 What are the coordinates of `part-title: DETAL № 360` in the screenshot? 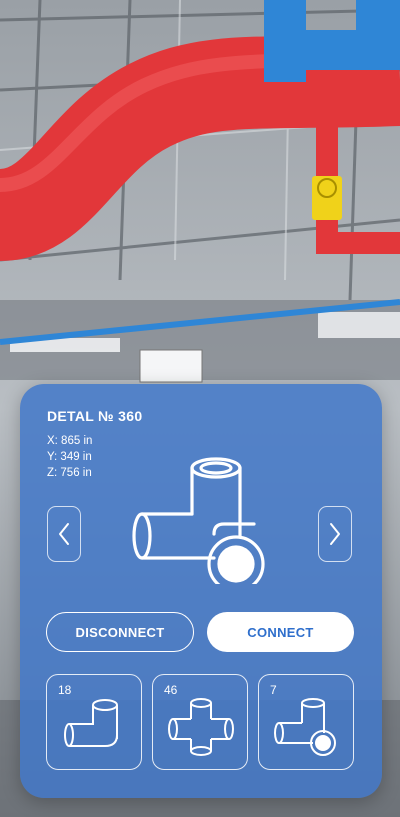 It's located at (95, 416).